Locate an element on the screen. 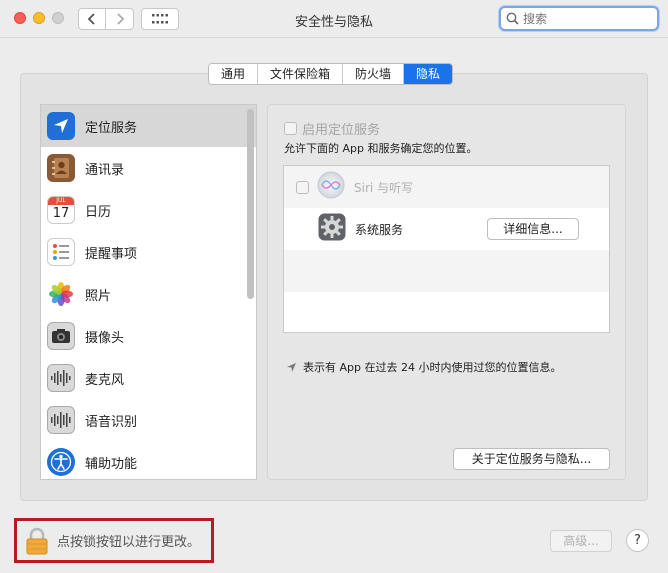 The width and height of the screenshot is (668, 573). sidebar-item-reminders: 提醒事项 is located at coordinates (148, 252).